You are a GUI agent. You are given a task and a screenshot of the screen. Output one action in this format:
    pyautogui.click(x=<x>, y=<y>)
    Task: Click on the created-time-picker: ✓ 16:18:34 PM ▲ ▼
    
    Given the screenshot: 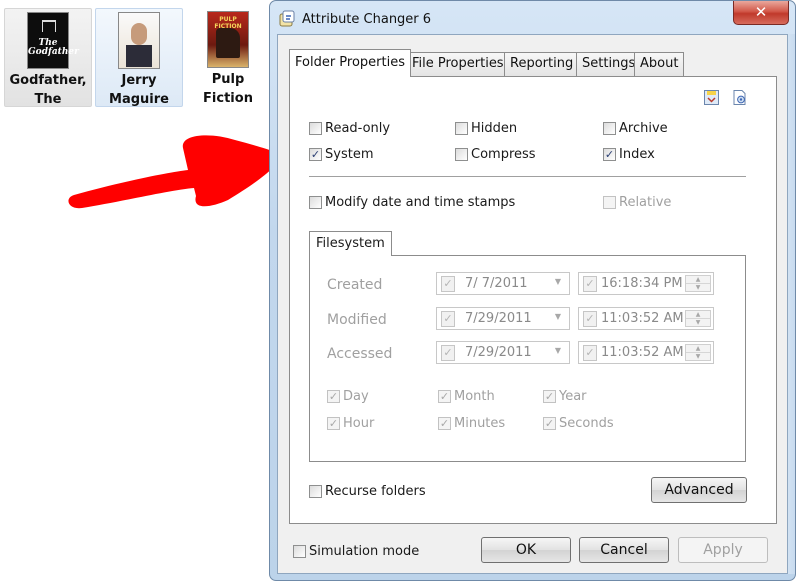 What is the action you would take?
    pyautogui.click(x=646, y=283)
    